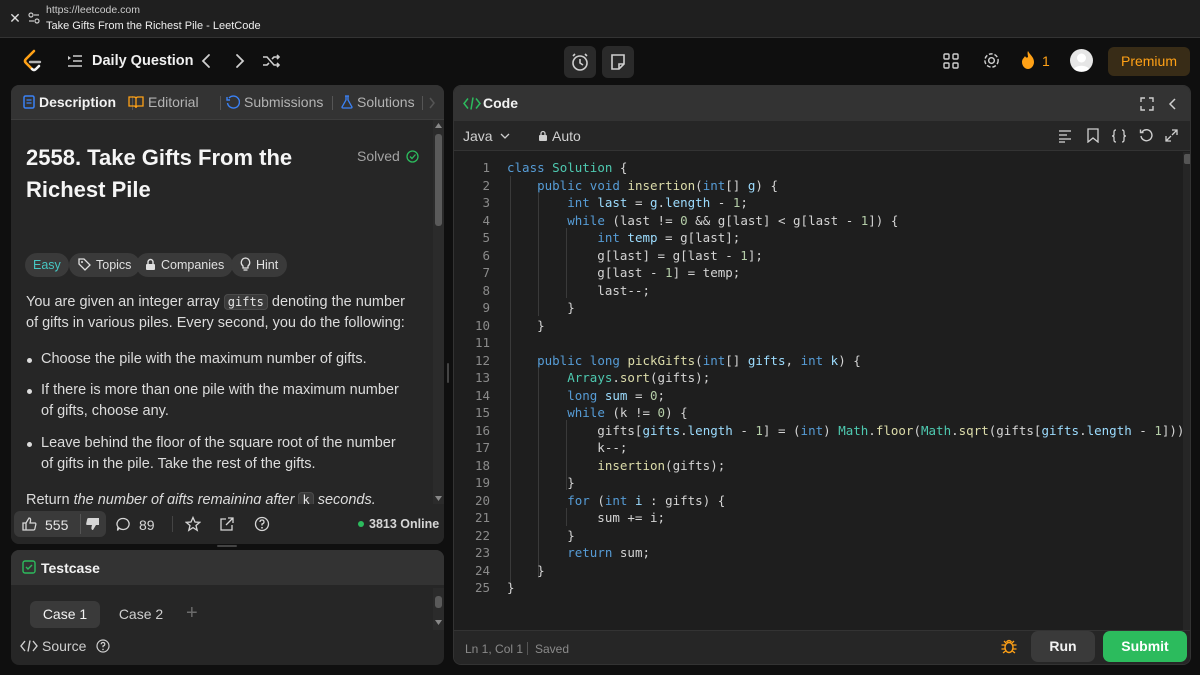 Image resolution: width=1200 pixels, height=675 pixels. What do you see at coordinates (240, 61) in the screenshot?
I see `next-question-icon` at bounding box center [240, 61].